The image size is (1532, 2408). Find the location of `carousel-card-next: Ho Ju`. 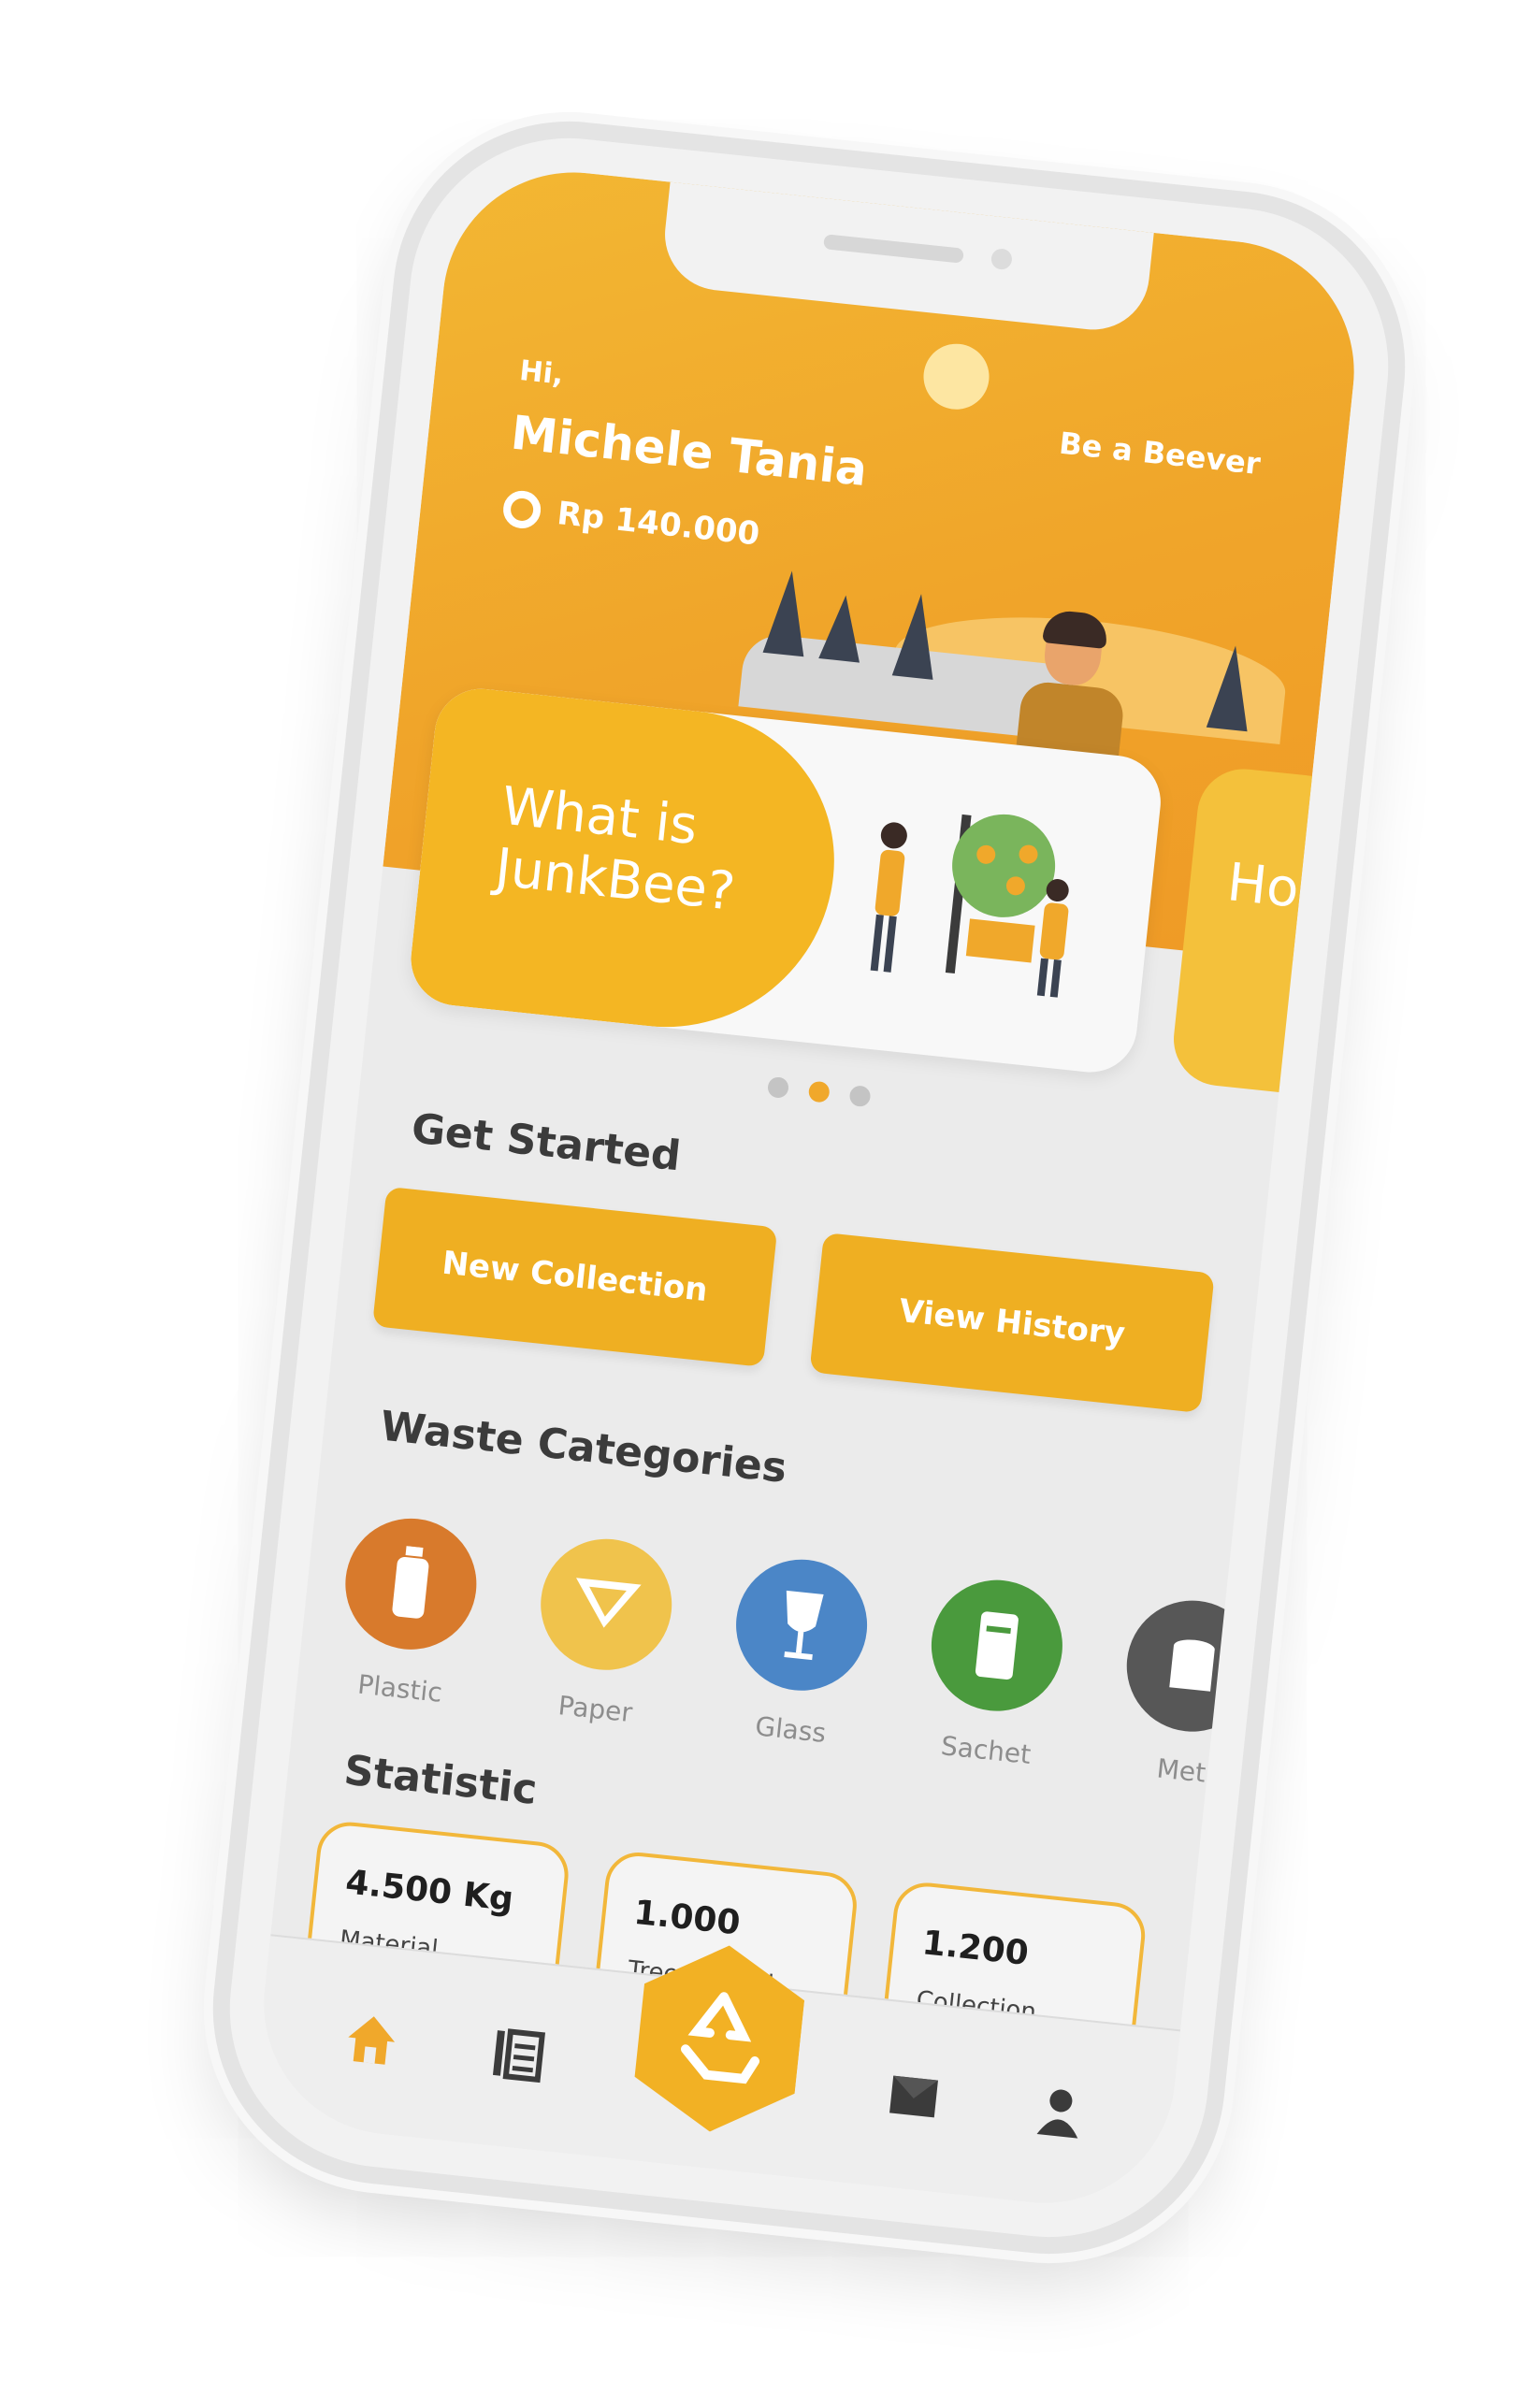

carousel-card-next: Ho Ju is located at coordinates (1268, 937).